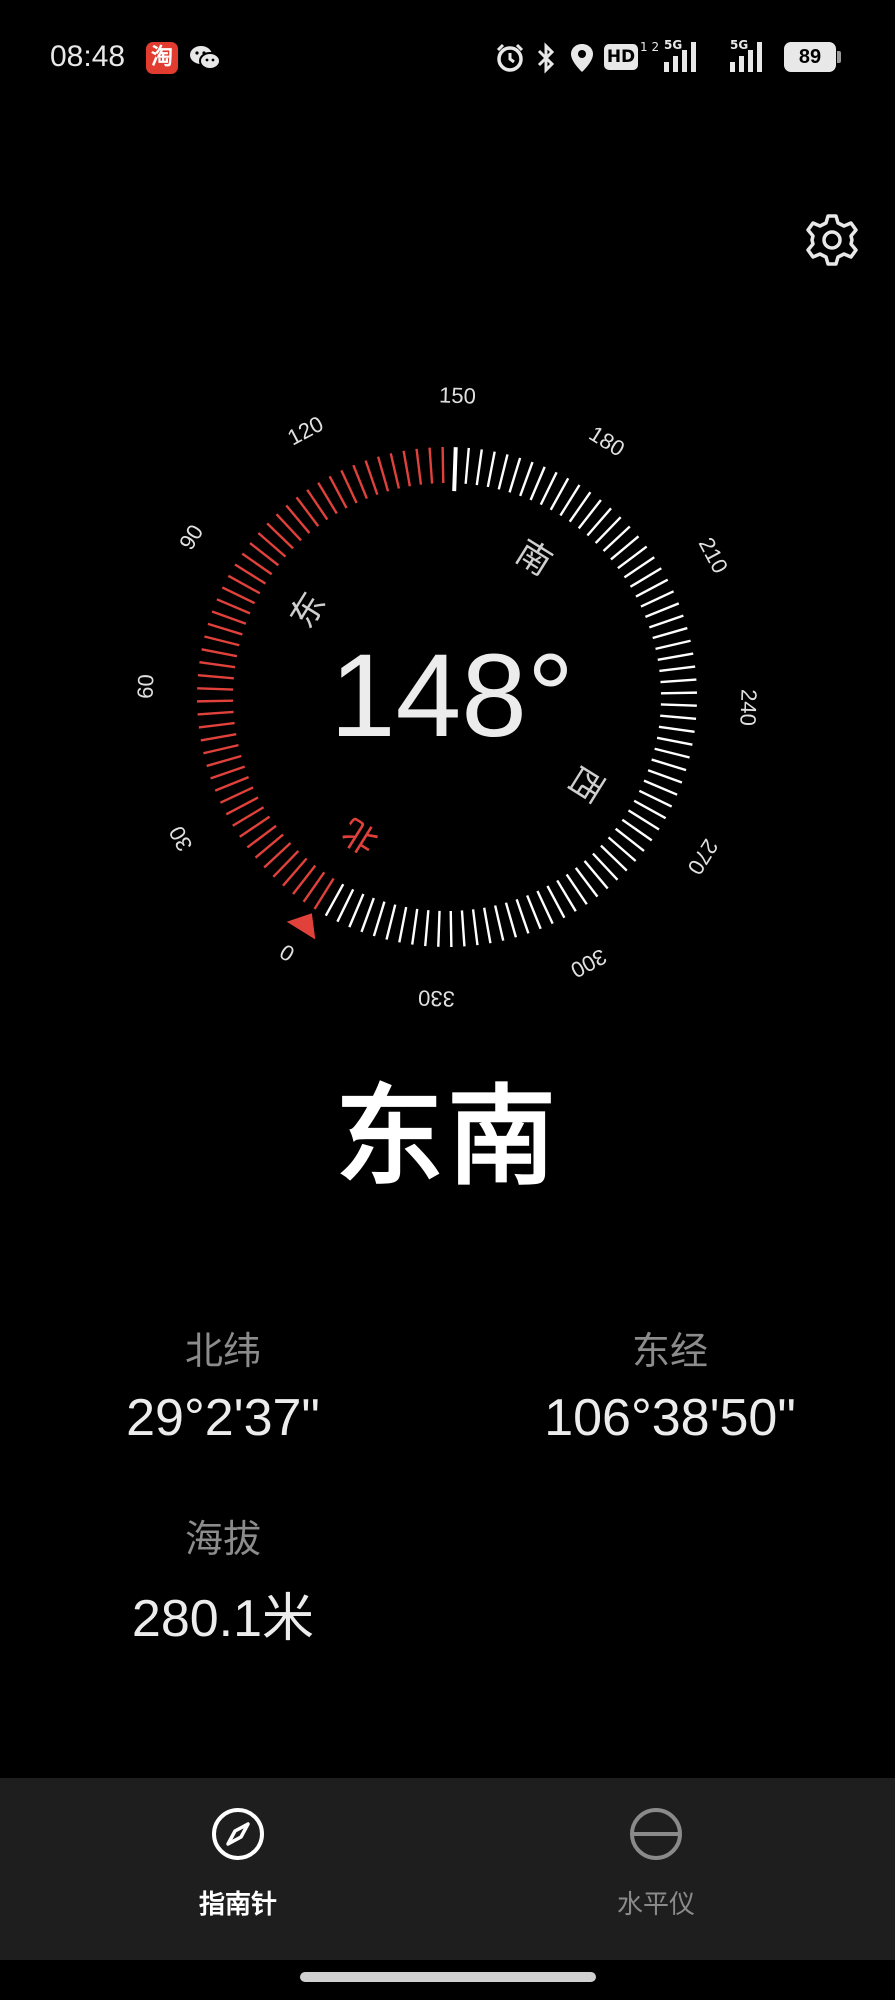 The height and width of the screenshot is (2000, 895). I want to click on scale-label: 240, so click(748, 708).